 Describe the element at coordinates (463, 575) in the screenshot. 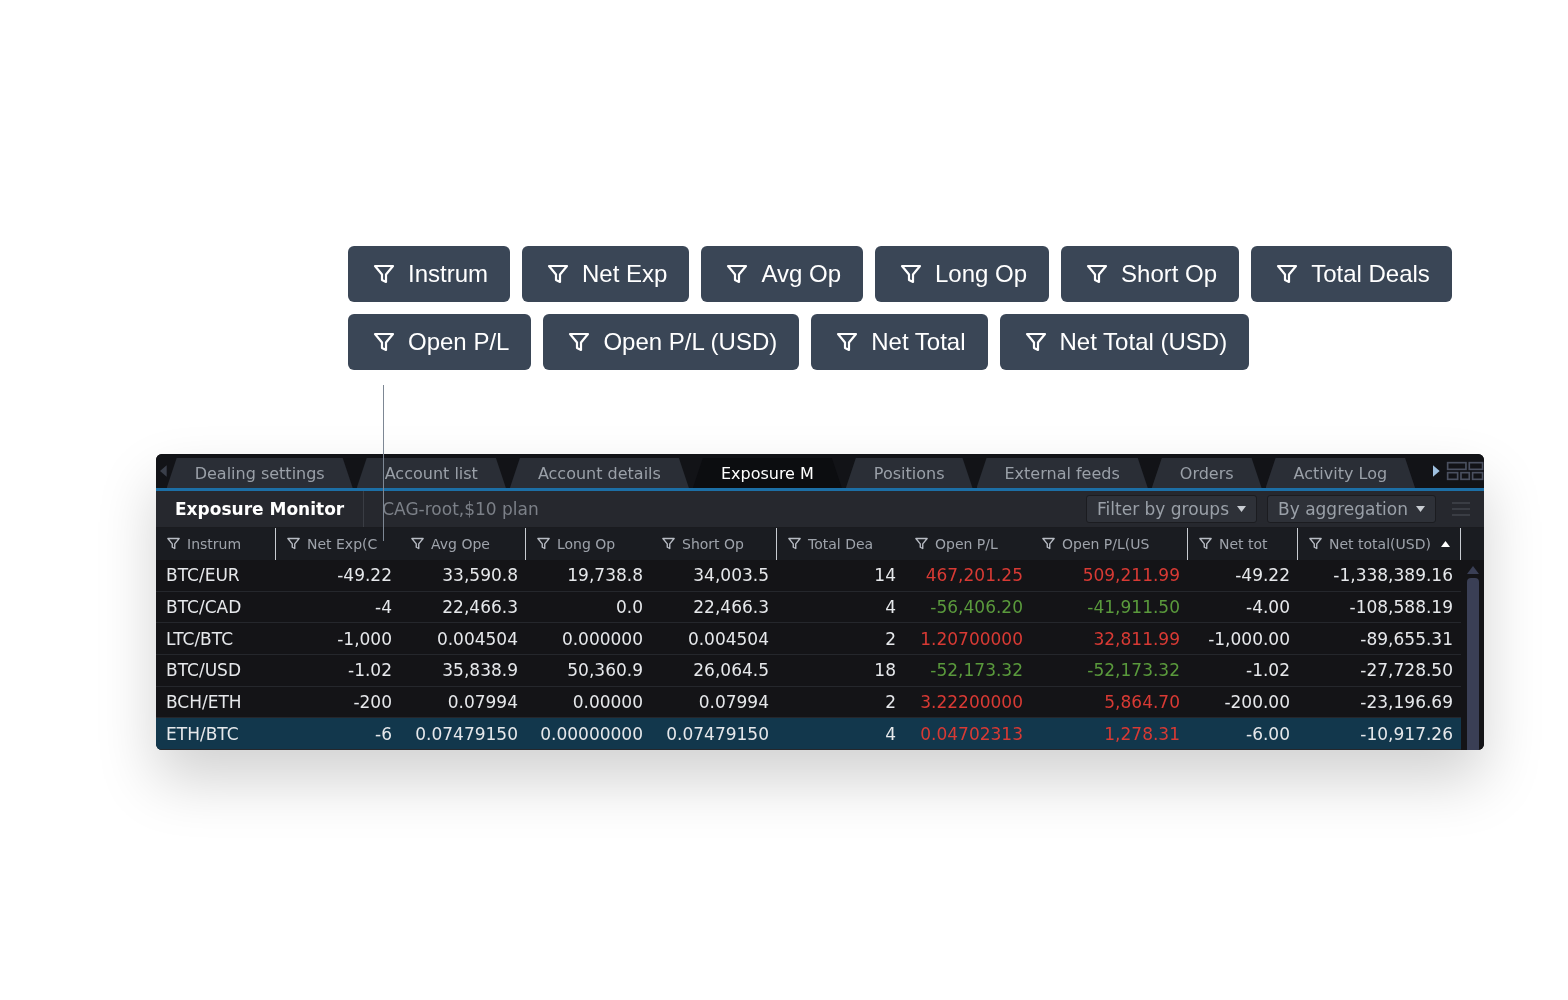

I see `table-cell: 33,590.8` at that location.